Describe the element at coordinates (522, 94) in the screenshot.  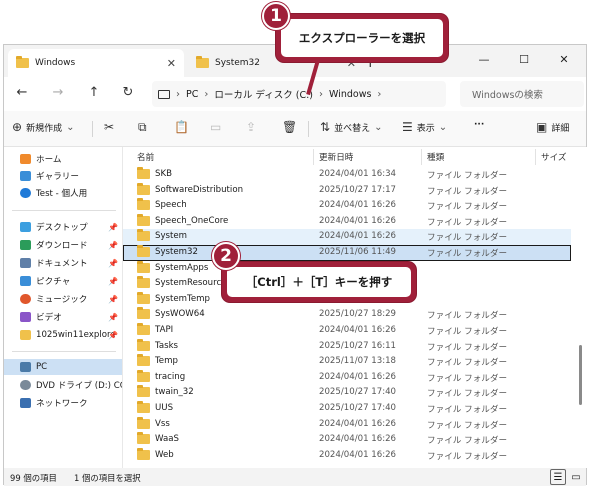
I see `search-input: Windowsの検索` at that location.